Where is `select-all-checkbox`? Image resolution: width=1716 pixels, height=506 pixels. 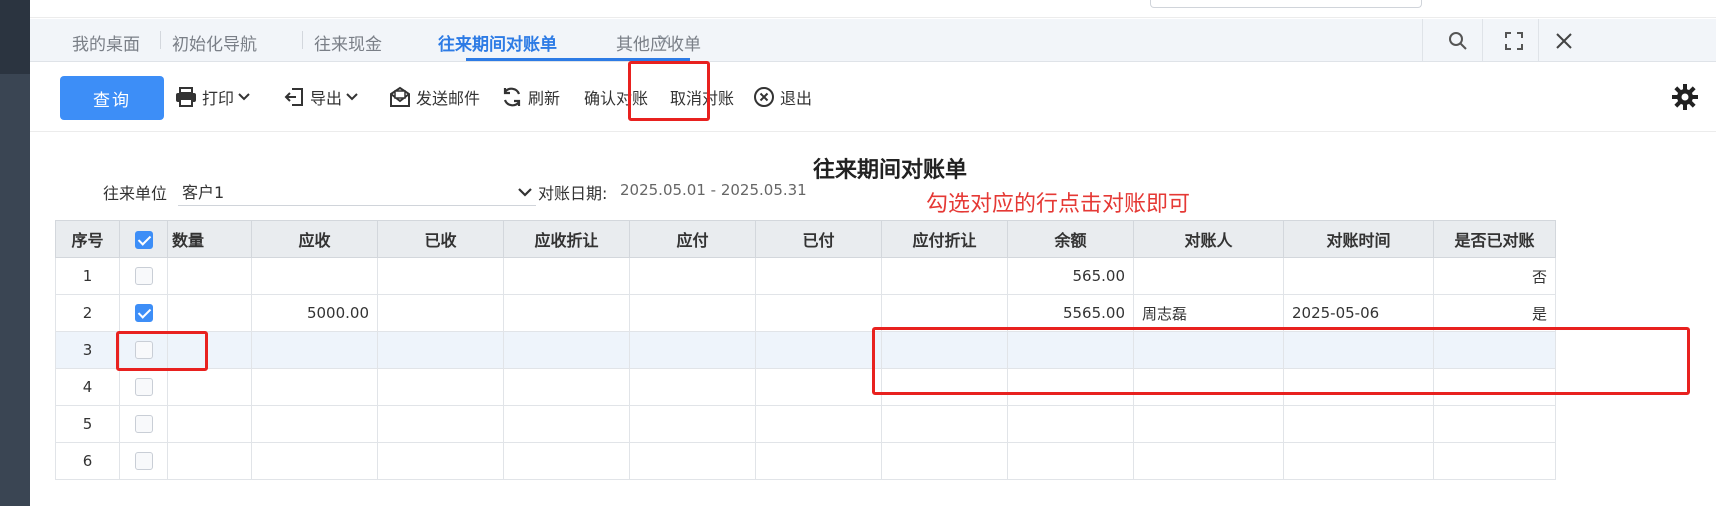
select-all-checkbox is located at coordinates (143, 239).